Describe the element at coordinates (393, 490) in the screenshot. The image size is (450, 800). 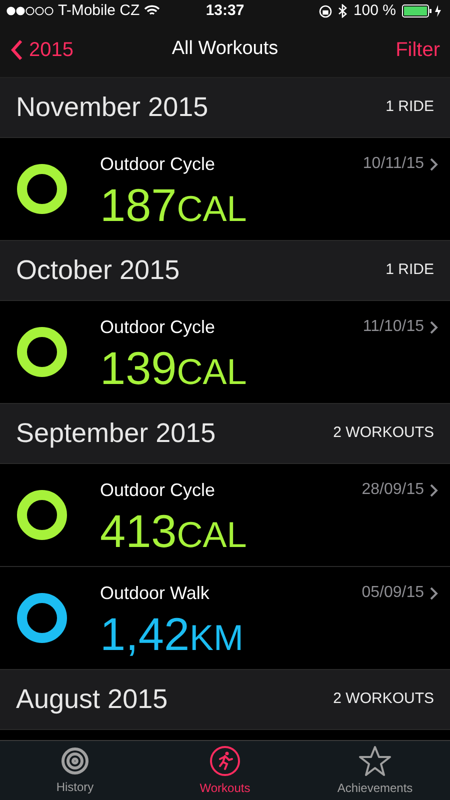
I see `workout-date: 28/09/15` at that location.